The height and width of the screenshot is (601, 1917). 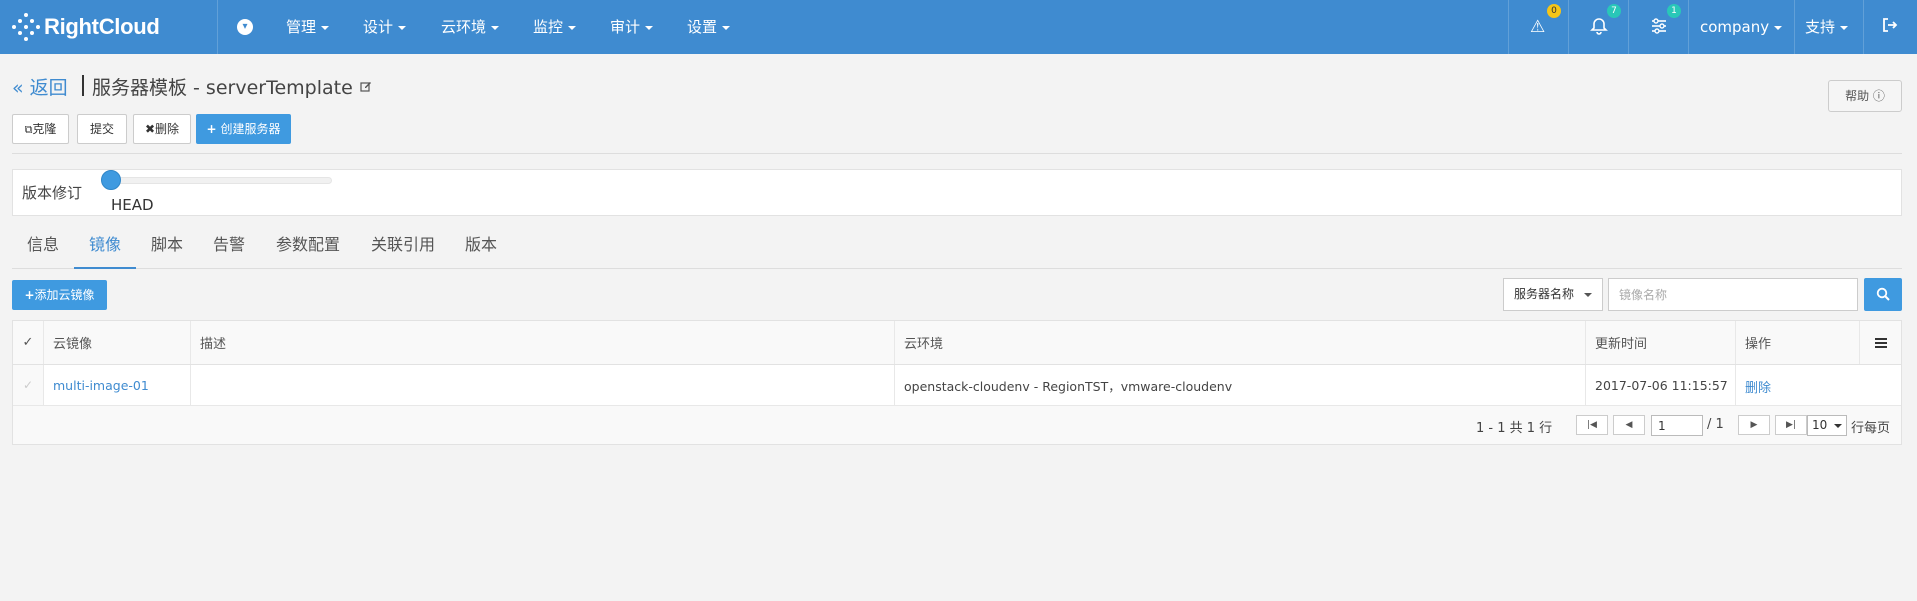 What do you see at coordinates (1791, 425) in the screenshot?
I see `last-page-button: ▶|` at bounding box center [1791, 425].